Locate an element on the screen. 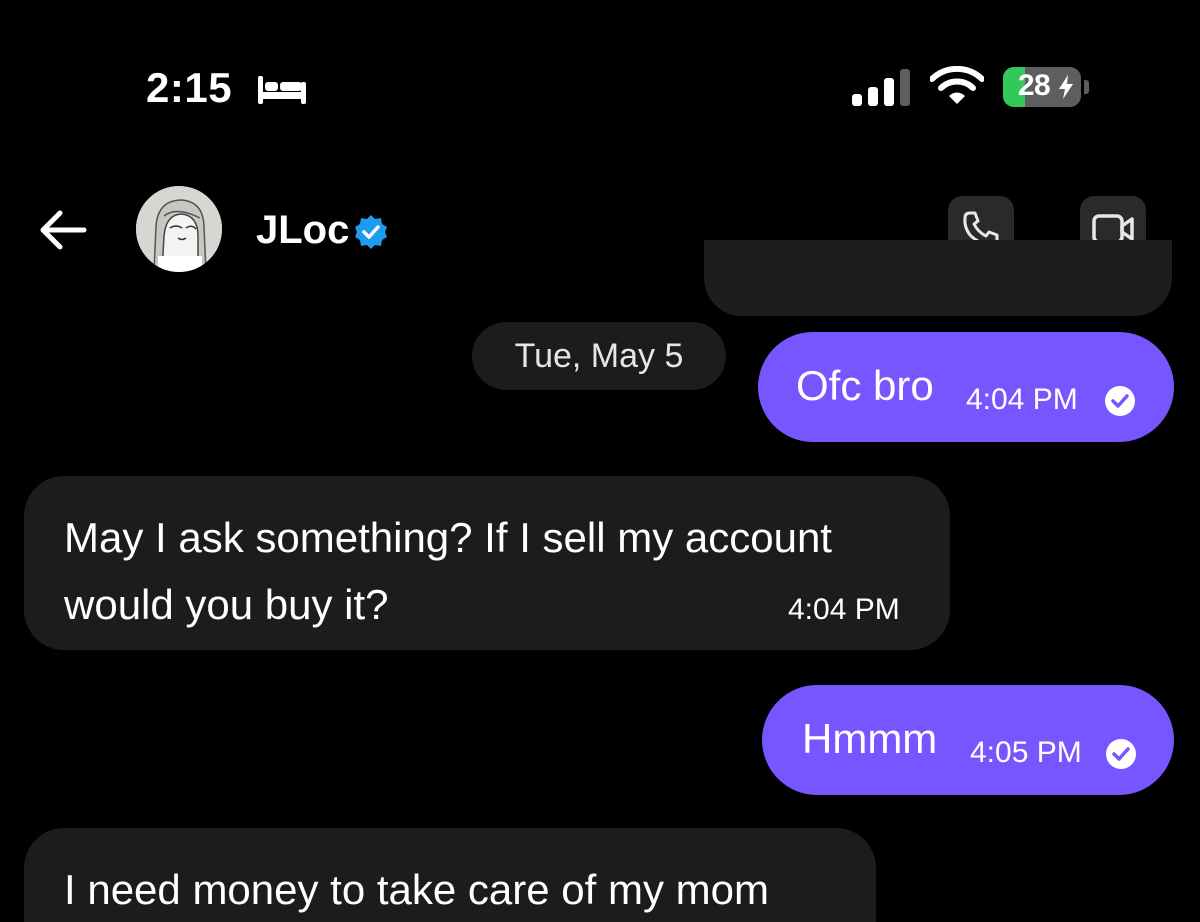  cellular-signal-icon is located at coordinates (881, 87).